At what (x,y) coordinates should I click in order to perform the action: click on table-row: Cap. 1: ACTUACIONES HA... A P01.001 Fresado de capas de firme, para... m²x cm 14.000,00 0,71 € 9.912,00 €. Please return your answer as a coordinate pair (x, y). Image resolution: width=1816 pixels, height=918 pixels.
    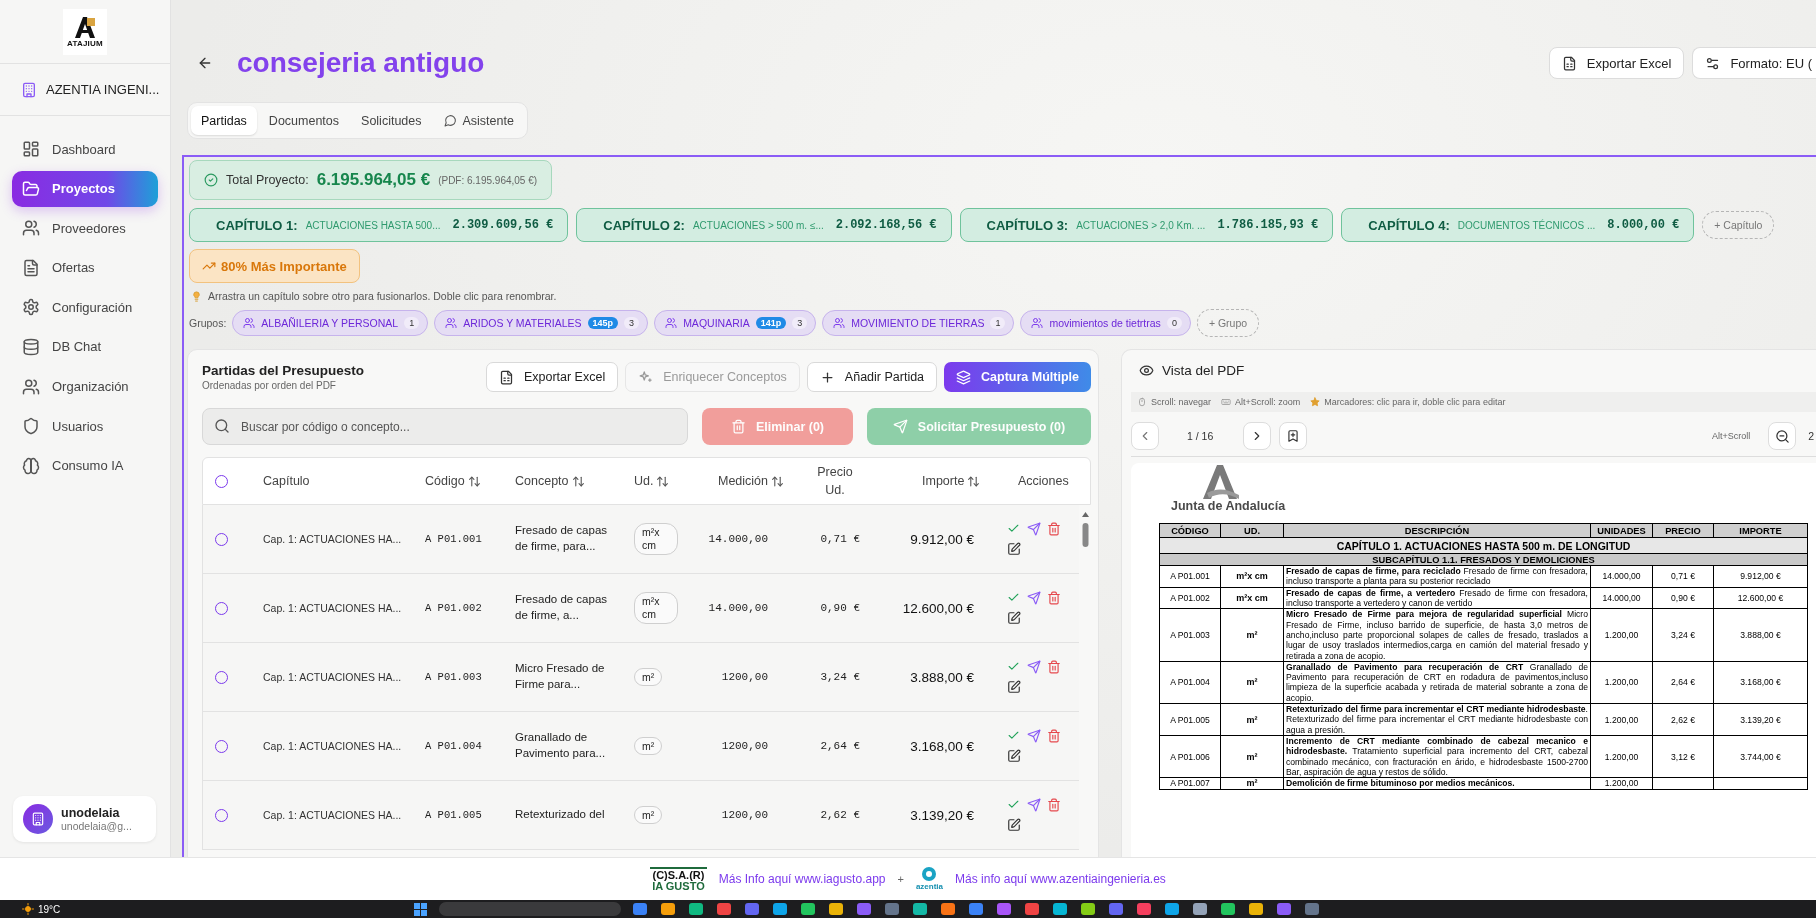
    Looking at the image, I should click on (640, 539).